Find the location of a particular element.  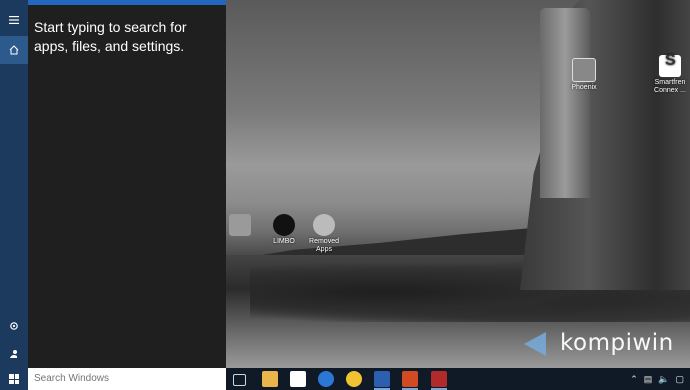

search-input is located at coordinates (124, 378).